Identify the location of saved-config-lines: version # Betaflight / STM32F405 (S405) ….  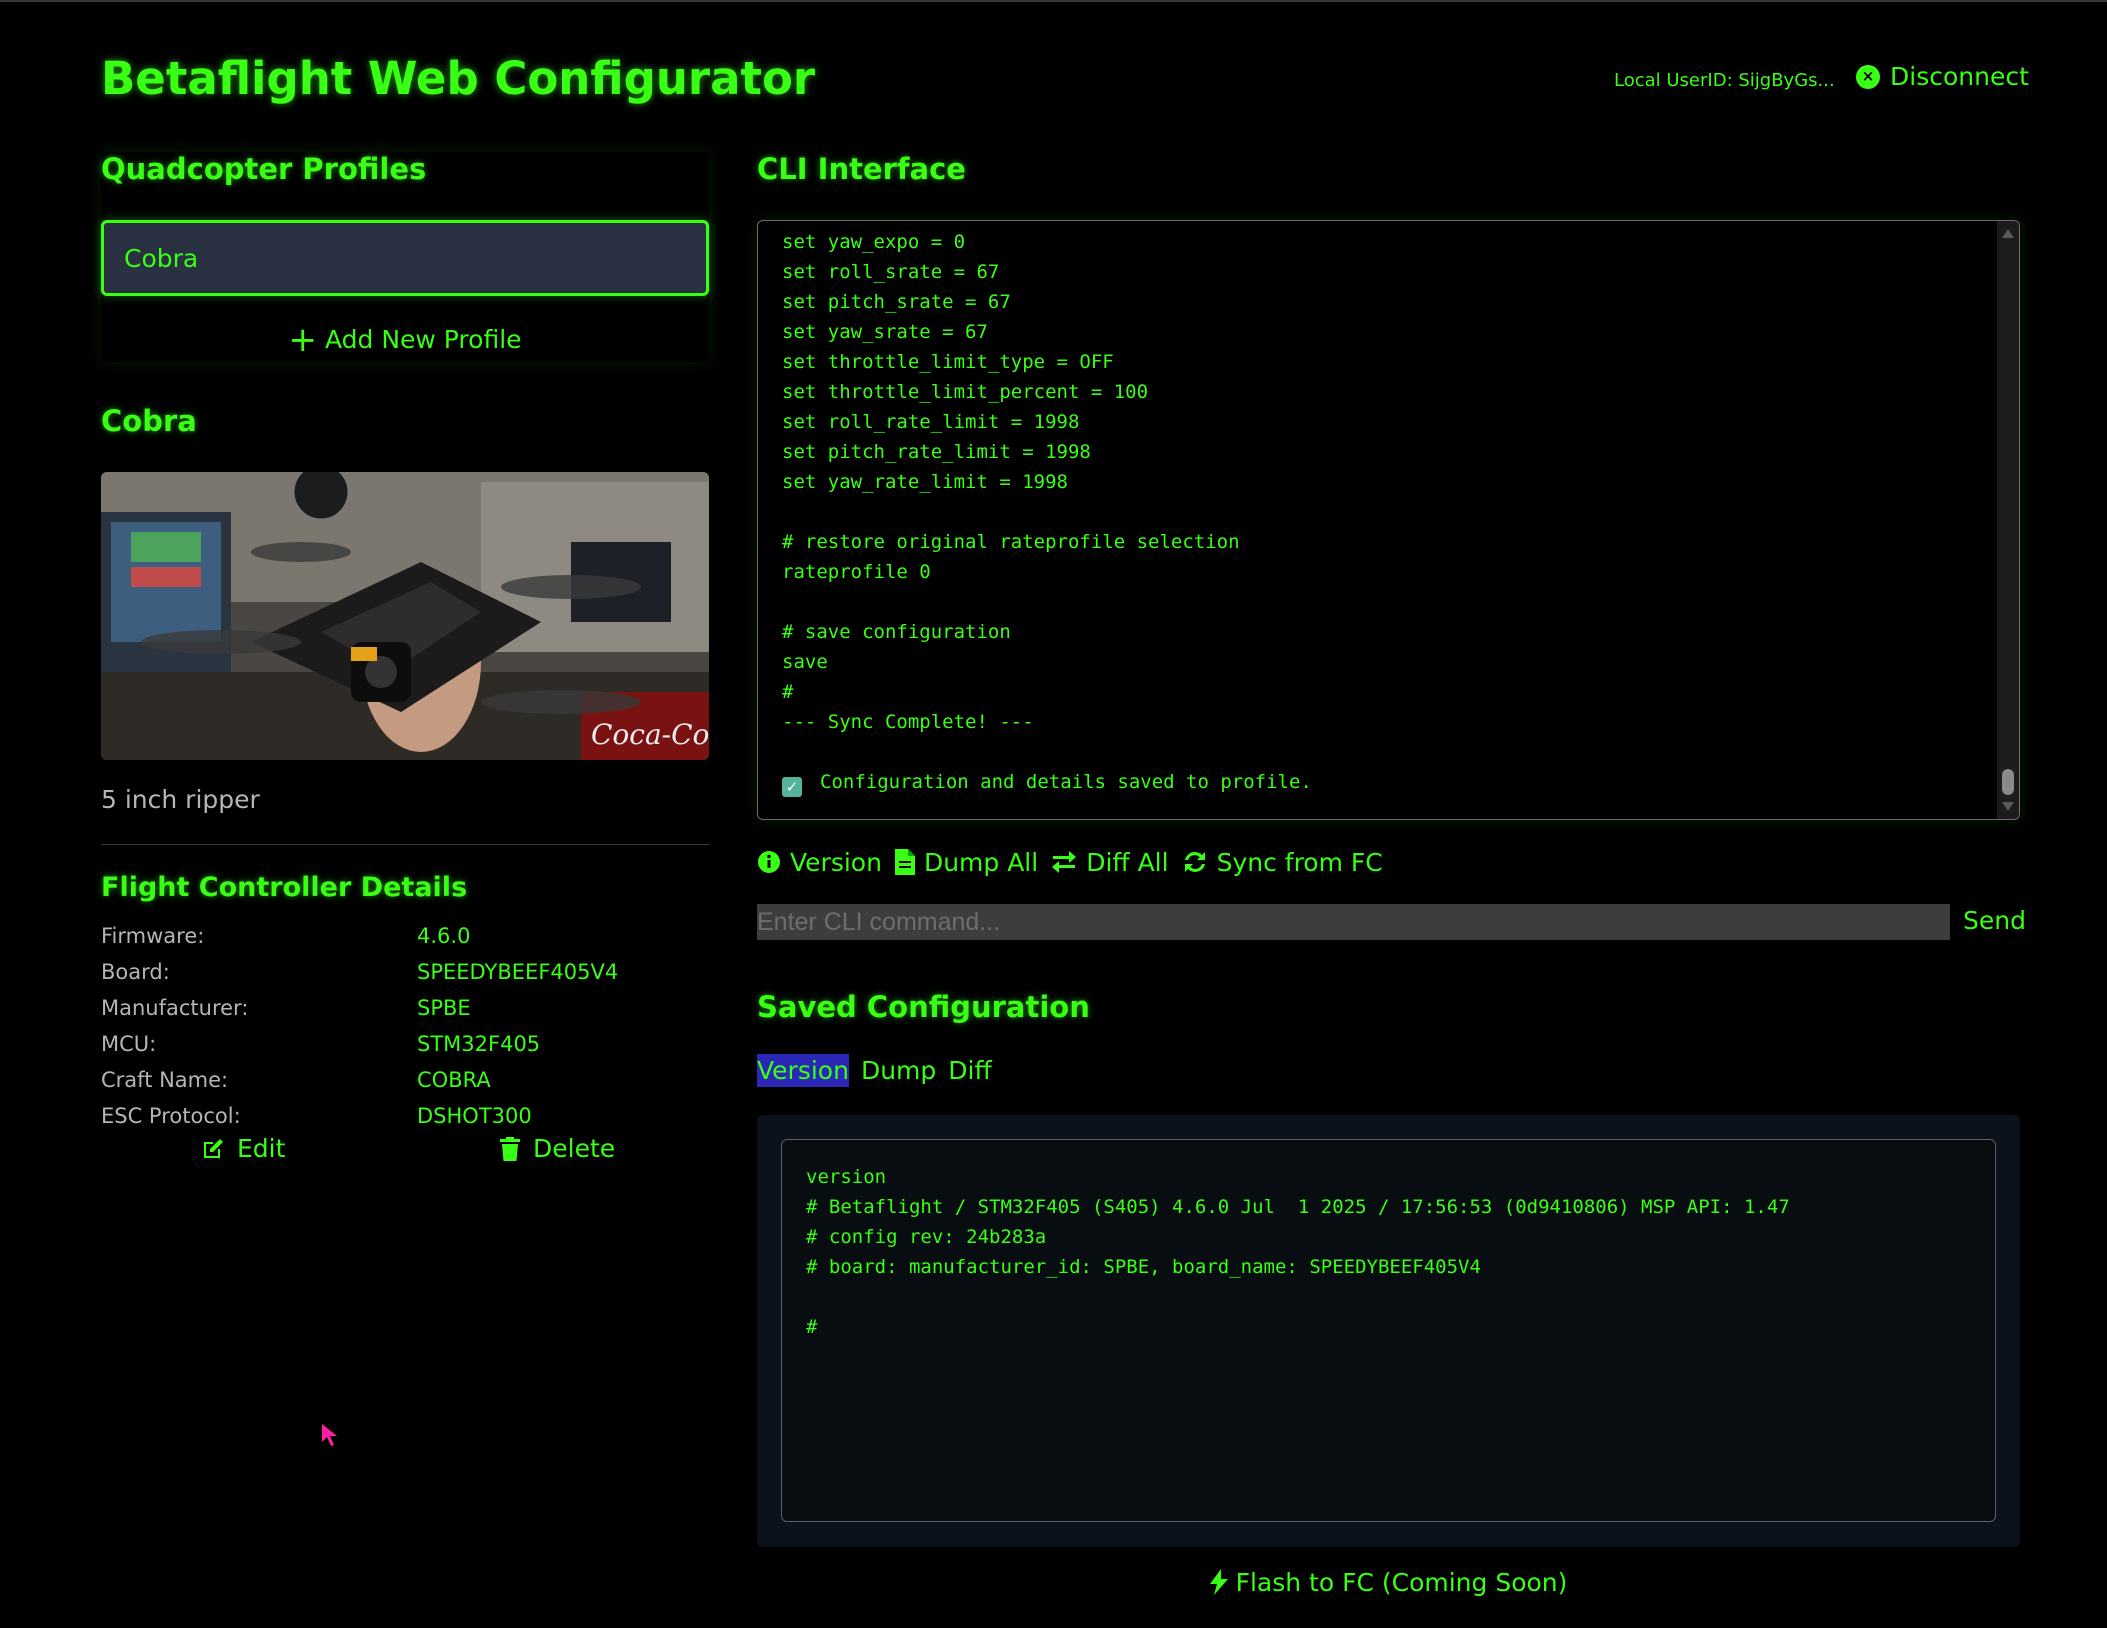
(1298, 1252).